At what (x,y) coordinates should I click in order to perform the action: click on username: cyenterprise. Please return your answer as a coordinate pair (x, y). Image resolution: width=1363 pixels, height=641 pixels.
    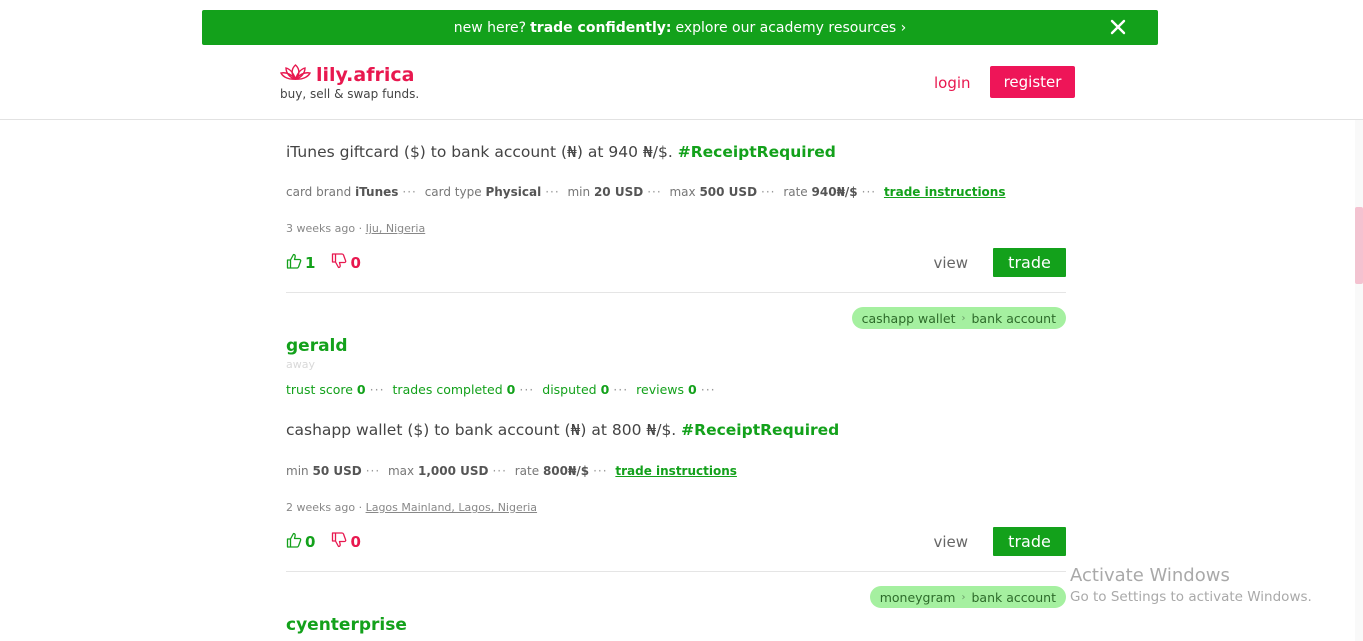
    Looking at the image, I should click on (676, 625).